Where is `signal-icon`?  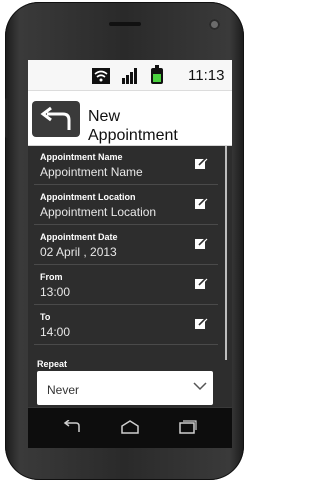 signal-icon is located at coordinates (129, 76).